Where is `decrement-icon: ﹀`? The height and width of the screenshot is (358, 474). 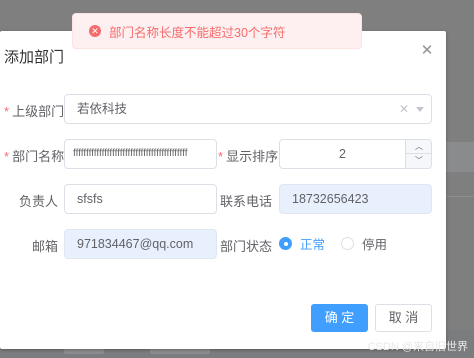 decrement-icon: ﹀ is located at coordinates (418, 161).